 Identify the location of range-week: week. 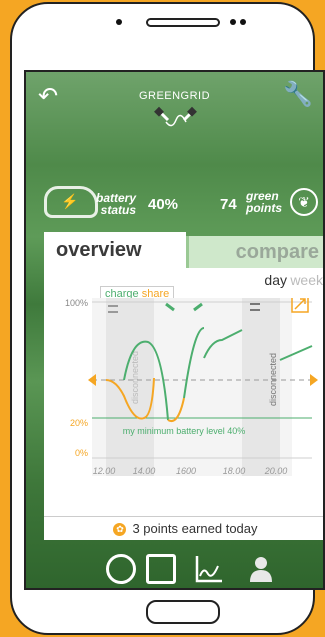
(306, 280).